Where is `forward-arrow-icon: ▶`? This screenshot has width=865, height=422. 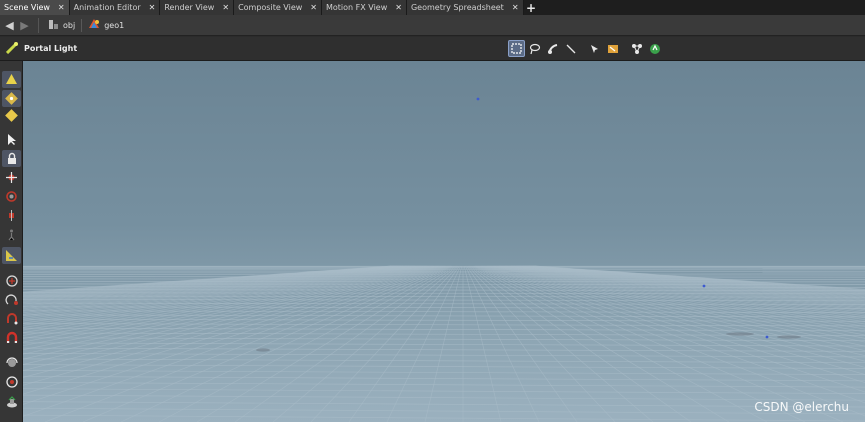
forward-arrow-icon: ▶ is located at coordinates (24, 25).